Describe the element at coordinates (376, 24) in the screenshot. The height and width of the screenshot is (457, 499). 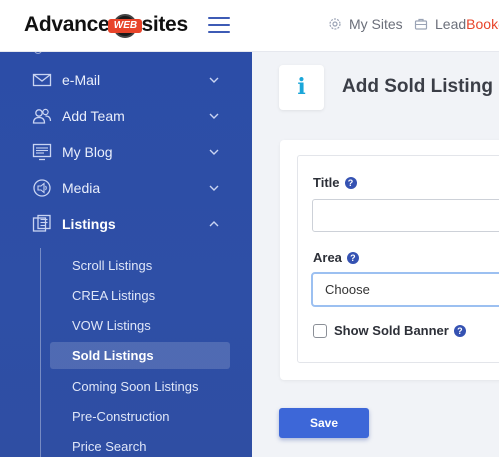
I see `my-sites-label: My Sites` at that location.